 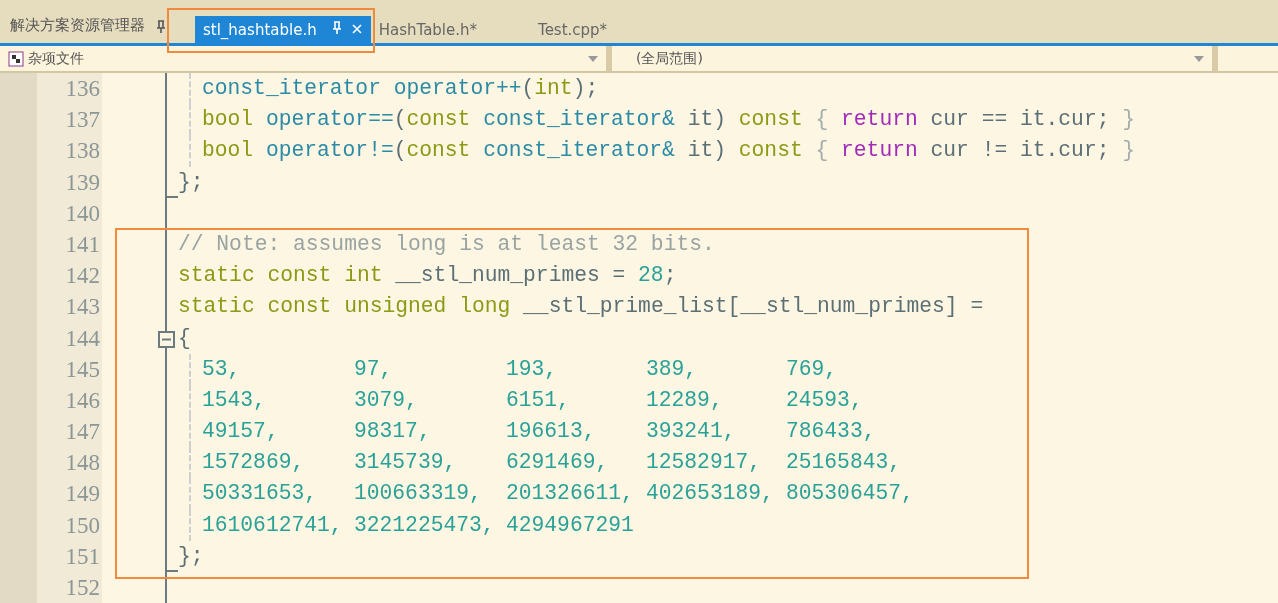 I want to click on file-tab: HashTable.h*, so click(x=427, y=29).